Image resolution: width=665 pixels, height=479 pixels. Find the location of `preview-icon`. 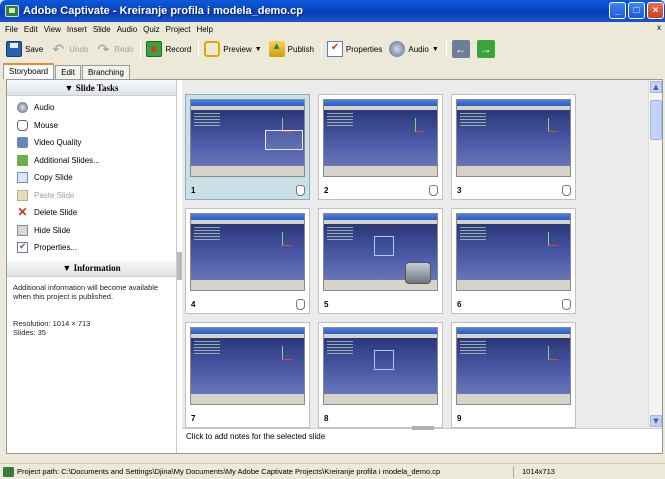

preview-icon is located at coordinates (212, 49).